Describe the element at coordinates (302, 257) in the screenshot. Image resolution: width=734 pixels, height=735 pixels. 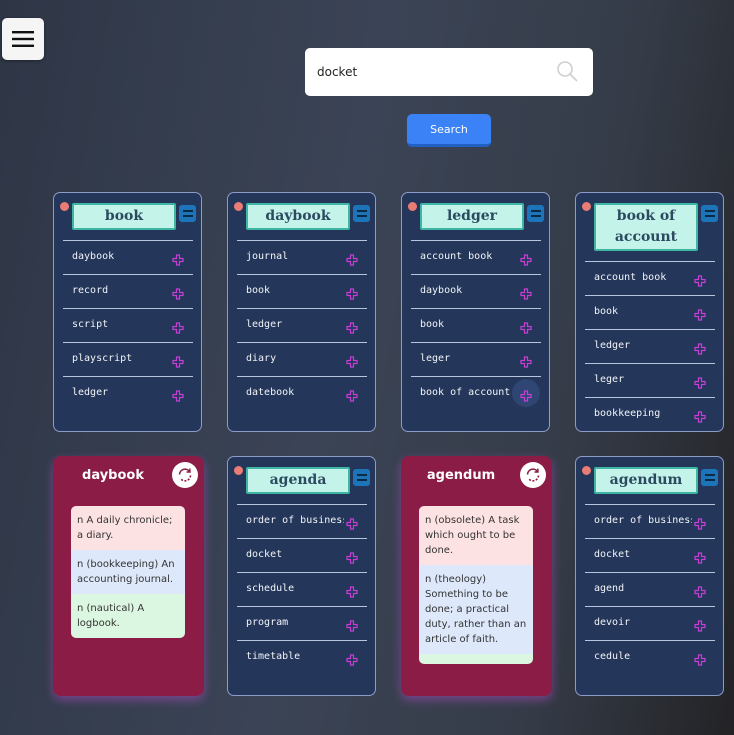
I see `synonym-item: journal` at that location.